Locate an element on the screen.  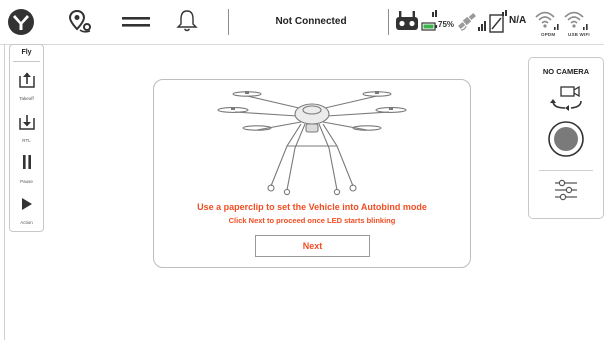
rc-signal-icon is located at coordinates (498, 21).